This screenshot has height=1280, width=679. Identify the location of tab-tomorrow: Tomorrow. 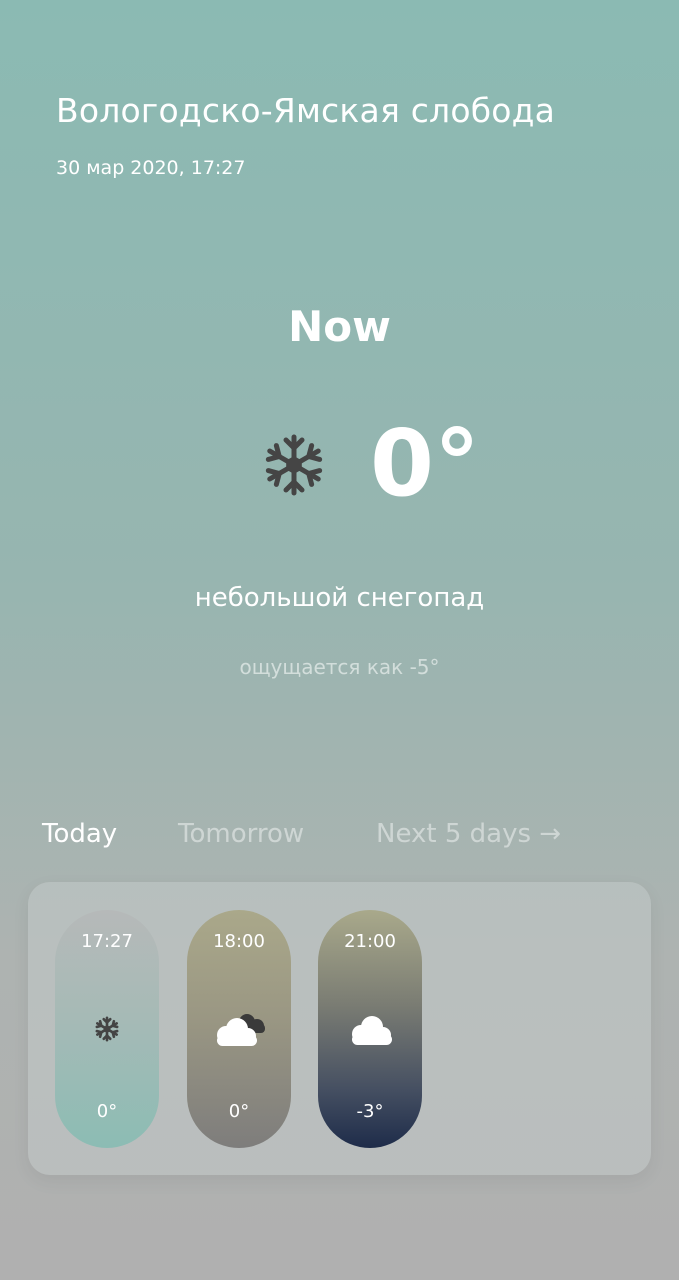
(241, 834).